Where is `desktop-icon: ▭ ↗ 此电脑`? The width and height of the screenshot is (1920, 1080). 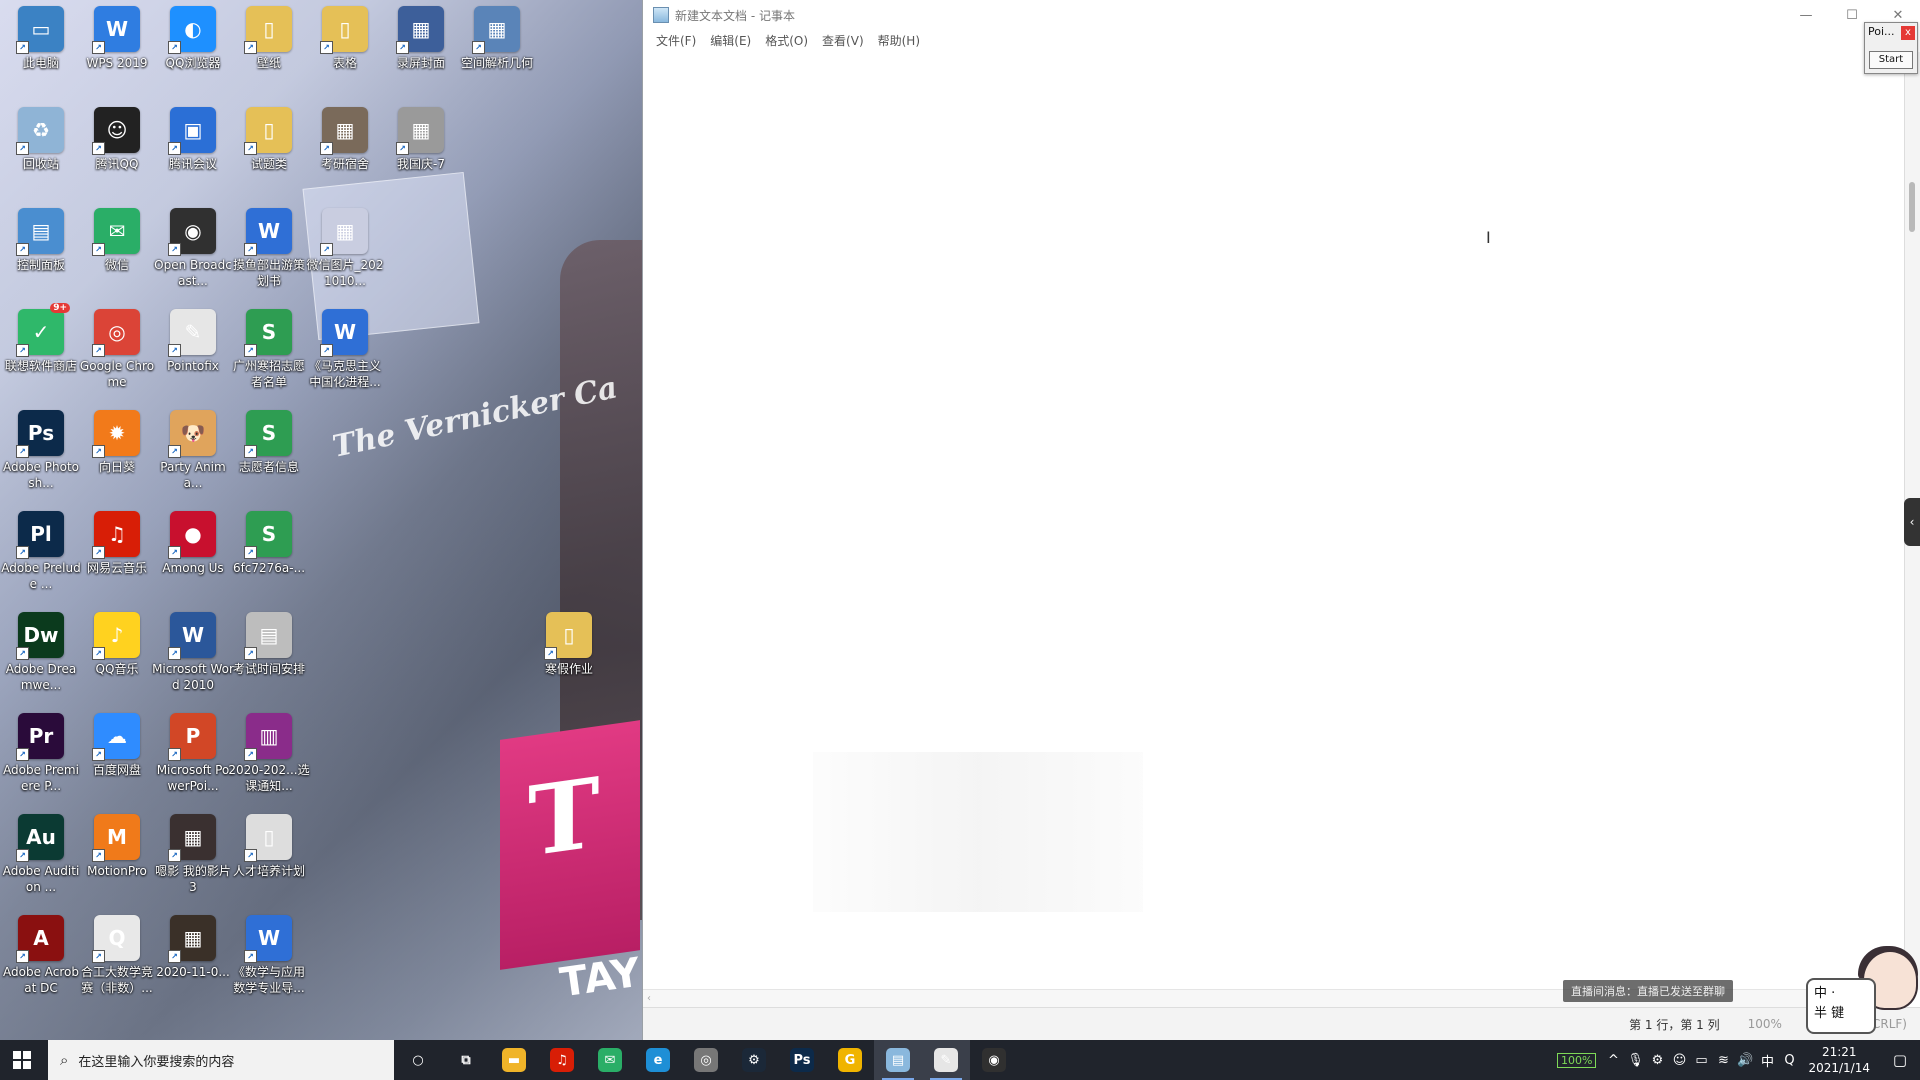
desktop-icon: ▭ ↗ 此电脑 is located at coordinates (41, 35).